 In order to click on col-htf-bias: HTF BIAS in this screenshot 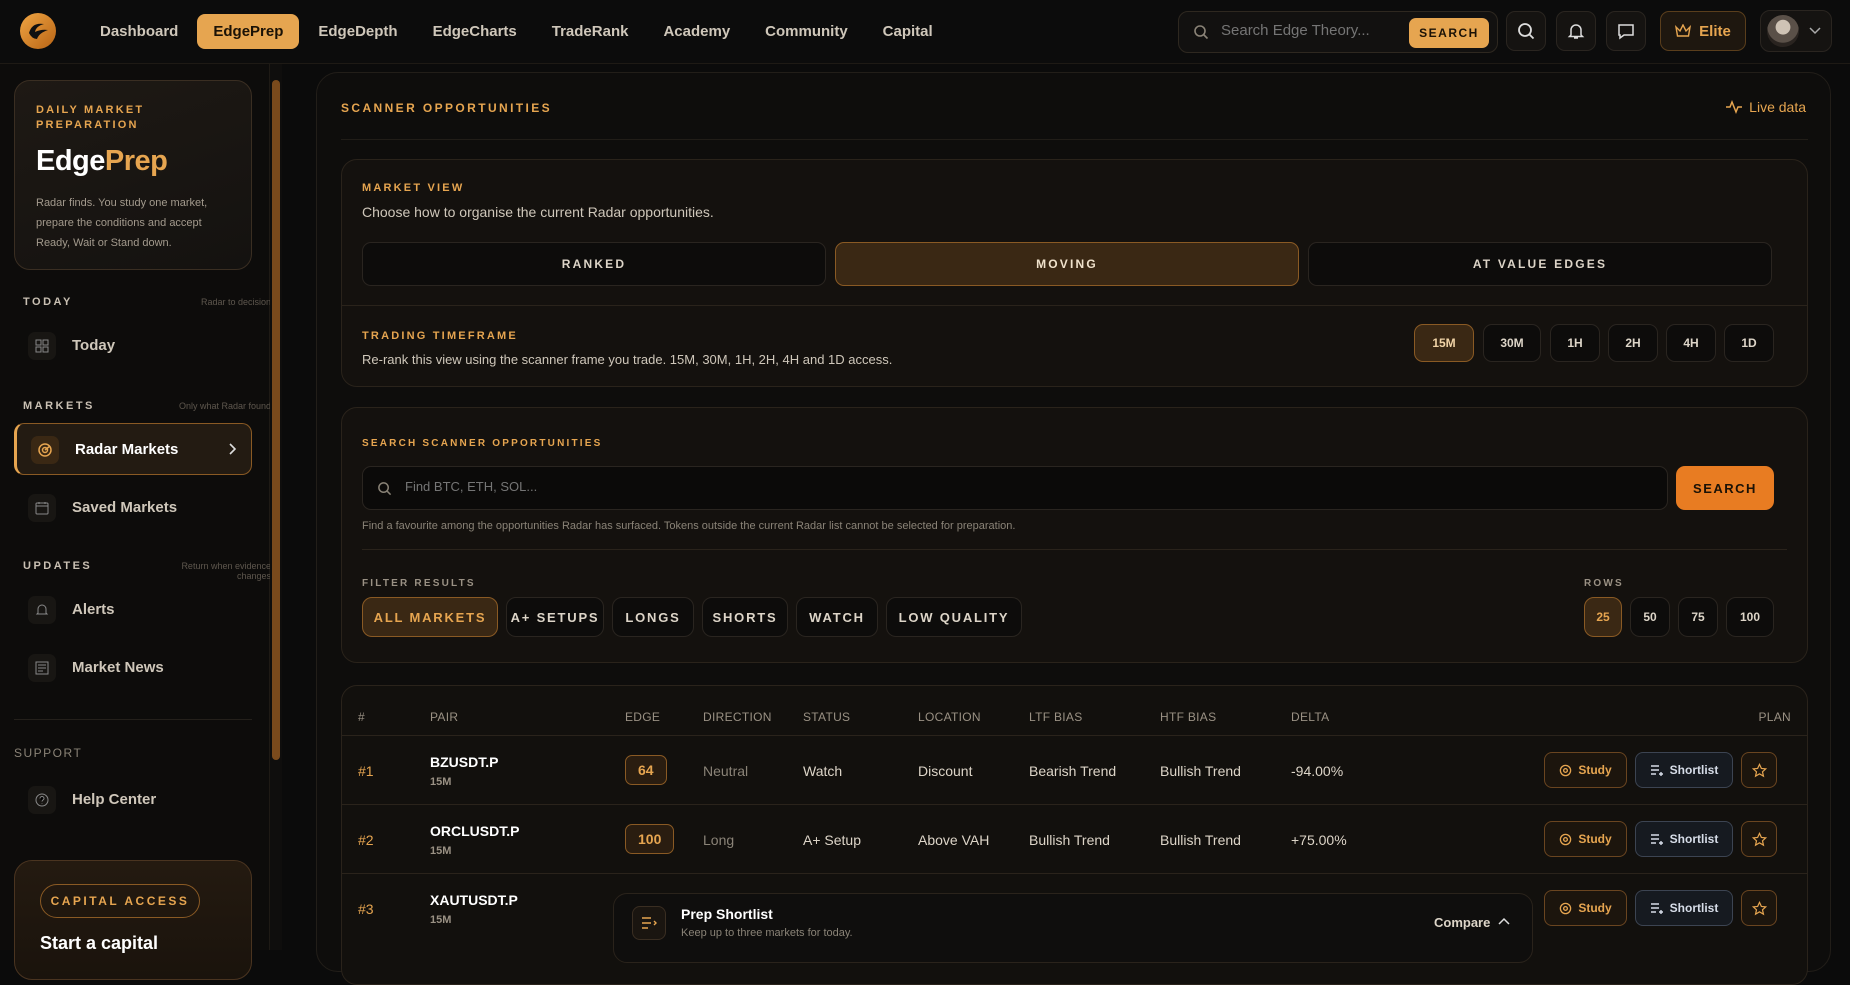, I will do `click(1188, 717)`.